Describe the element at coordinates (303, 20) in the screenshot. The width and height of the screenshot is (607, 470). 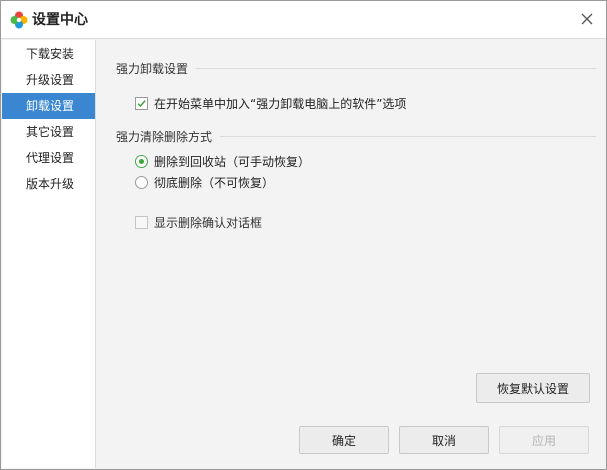
I see `title-bar: 设置中心` at that location.